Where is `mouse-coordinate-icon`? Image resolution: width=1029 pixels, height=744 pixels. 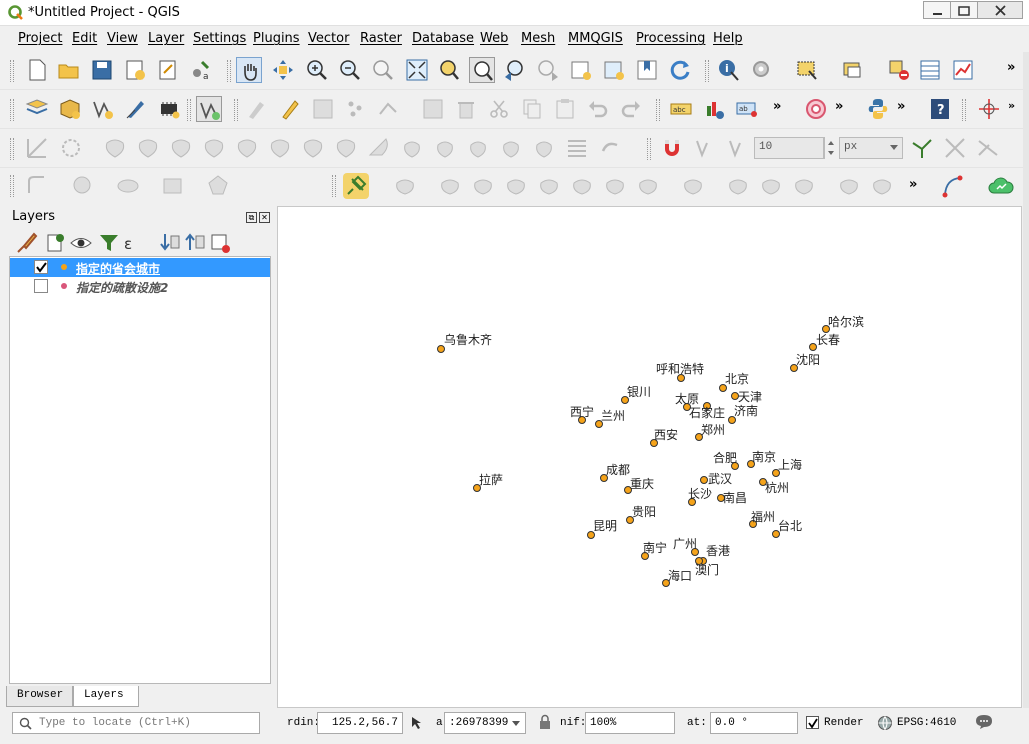 mouse-coordinate-icon is located at coordinates (416, 723).